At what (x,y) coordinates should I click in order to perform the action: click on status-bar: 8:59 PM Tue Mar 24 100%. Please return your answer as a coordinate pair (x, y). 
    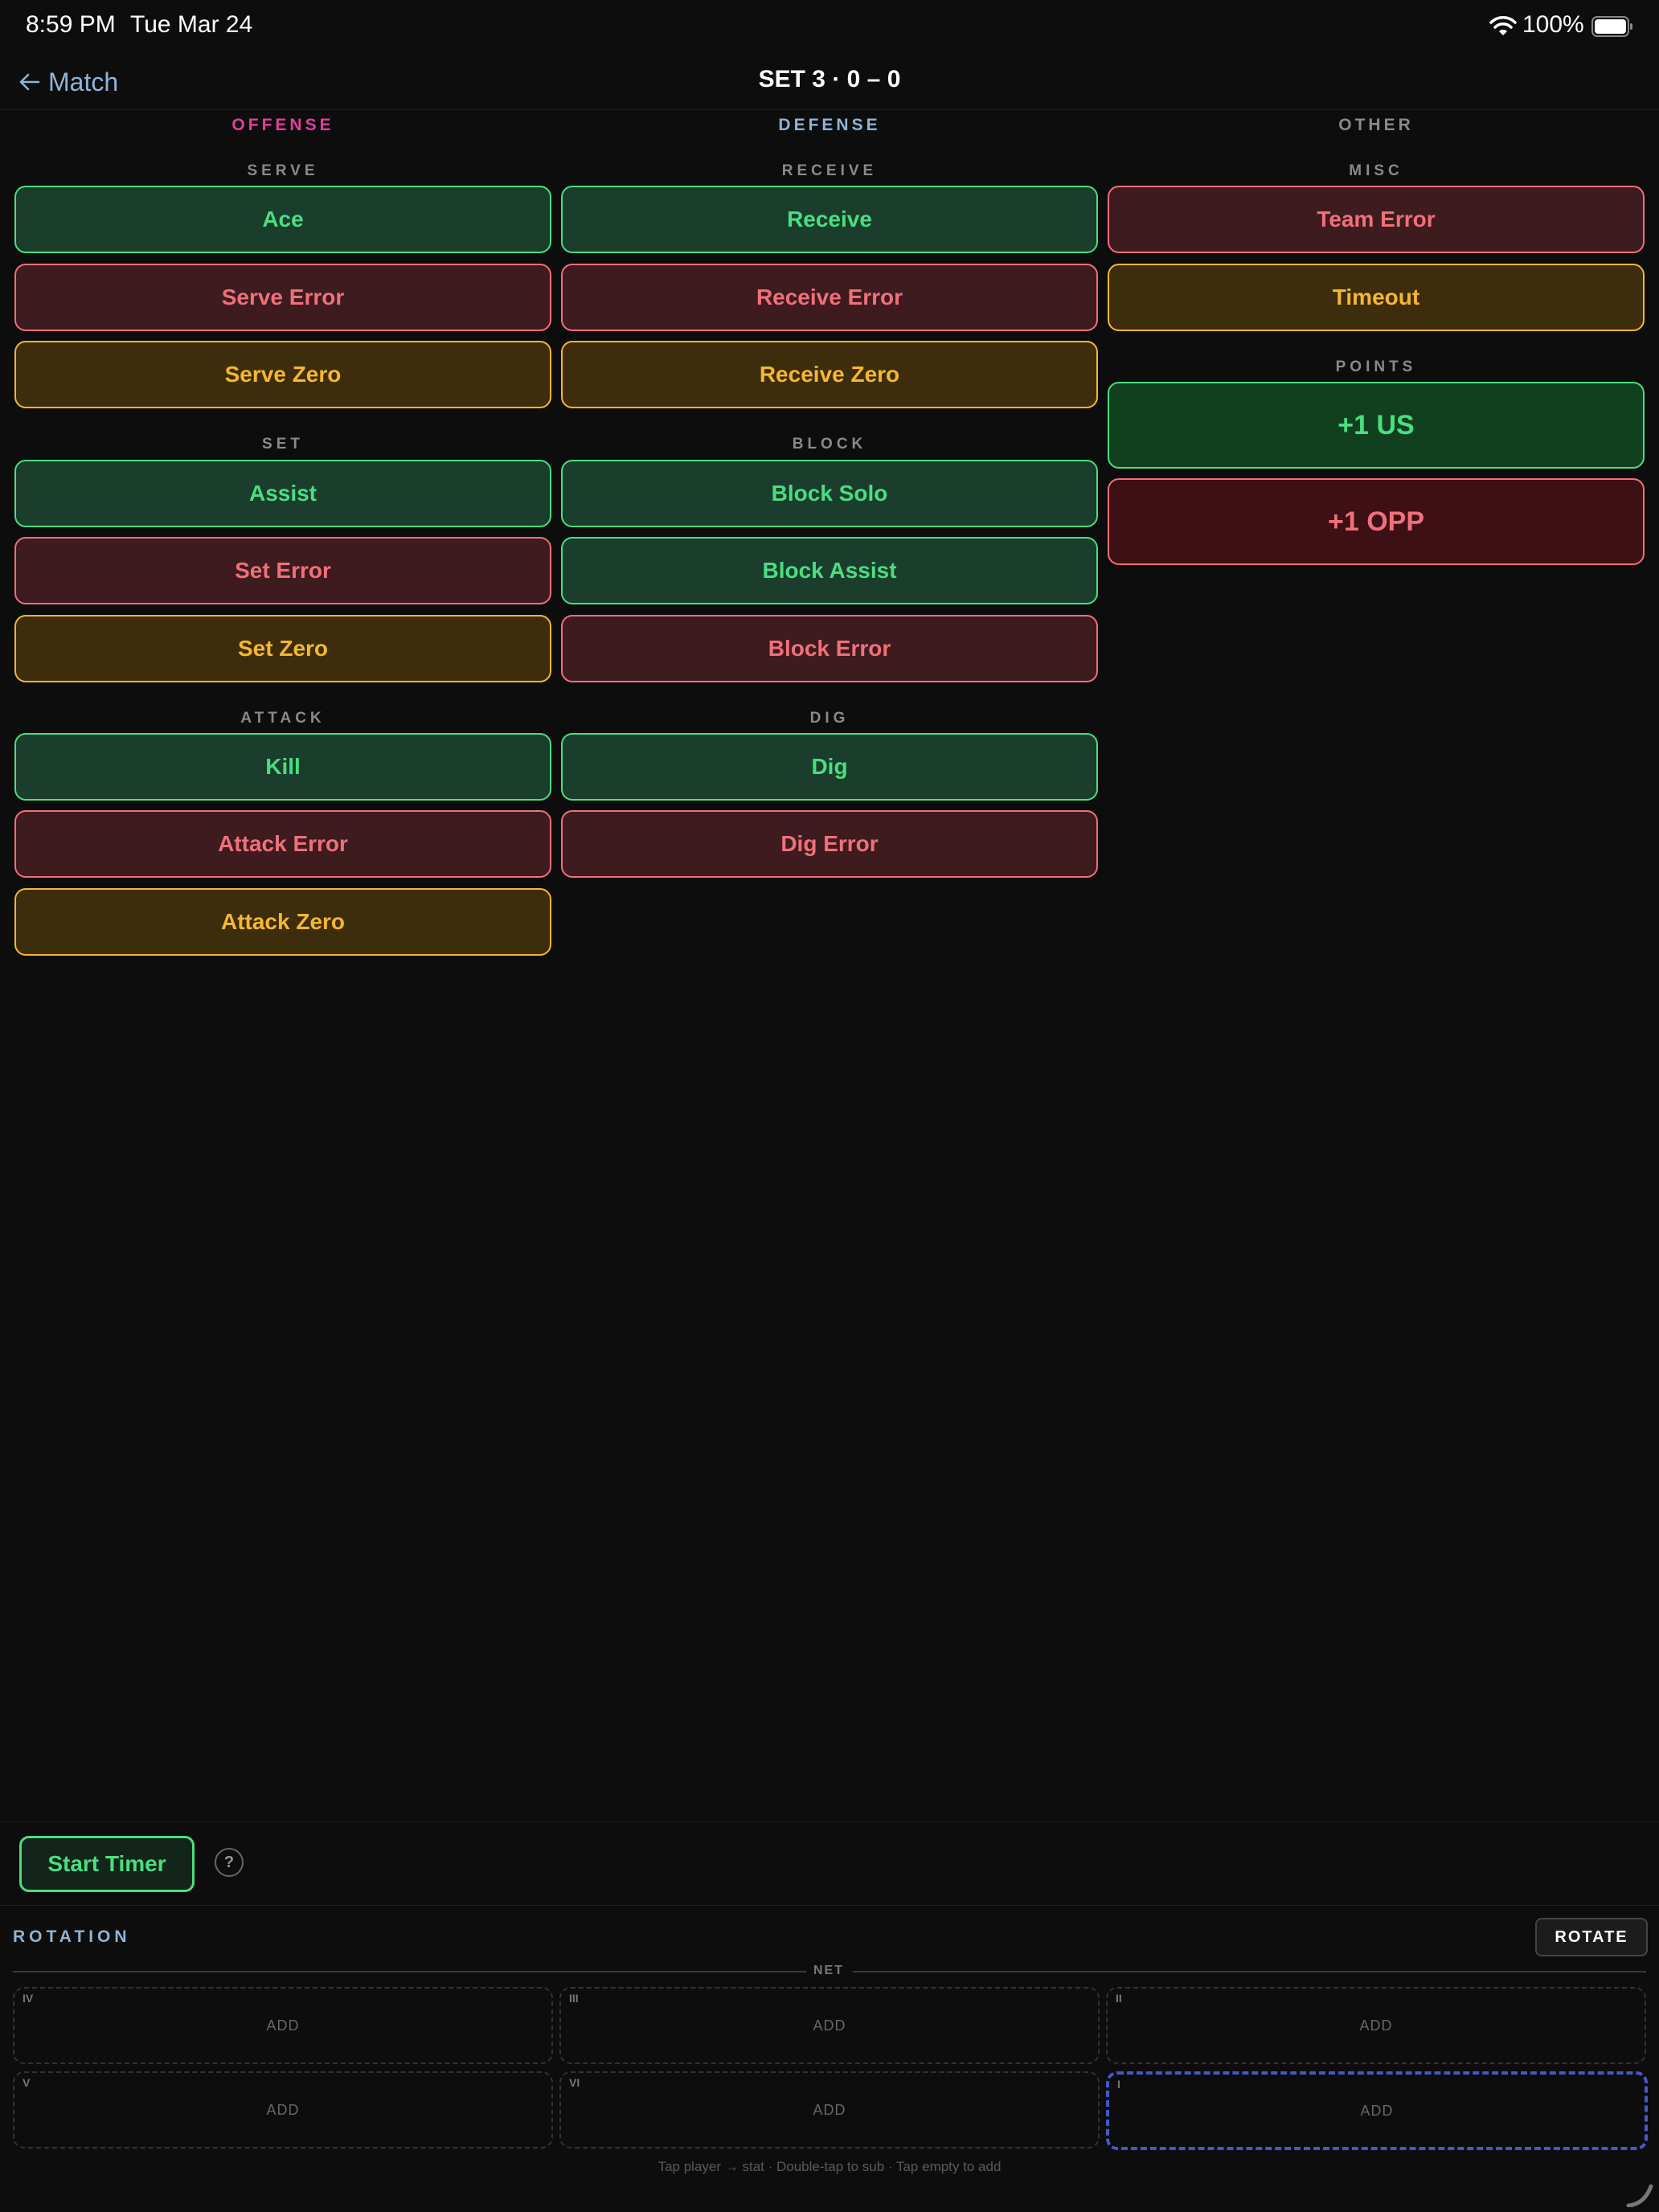
    Looking at the image, I should click on (829, 25).